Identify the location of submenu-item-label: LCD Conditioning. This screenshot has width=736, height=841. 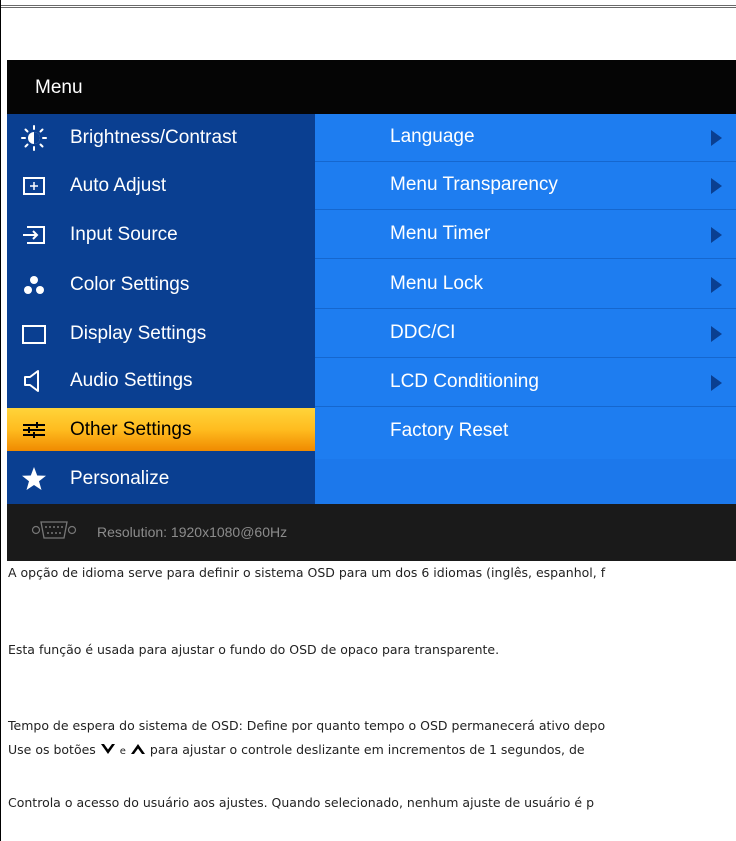
(464, 381).